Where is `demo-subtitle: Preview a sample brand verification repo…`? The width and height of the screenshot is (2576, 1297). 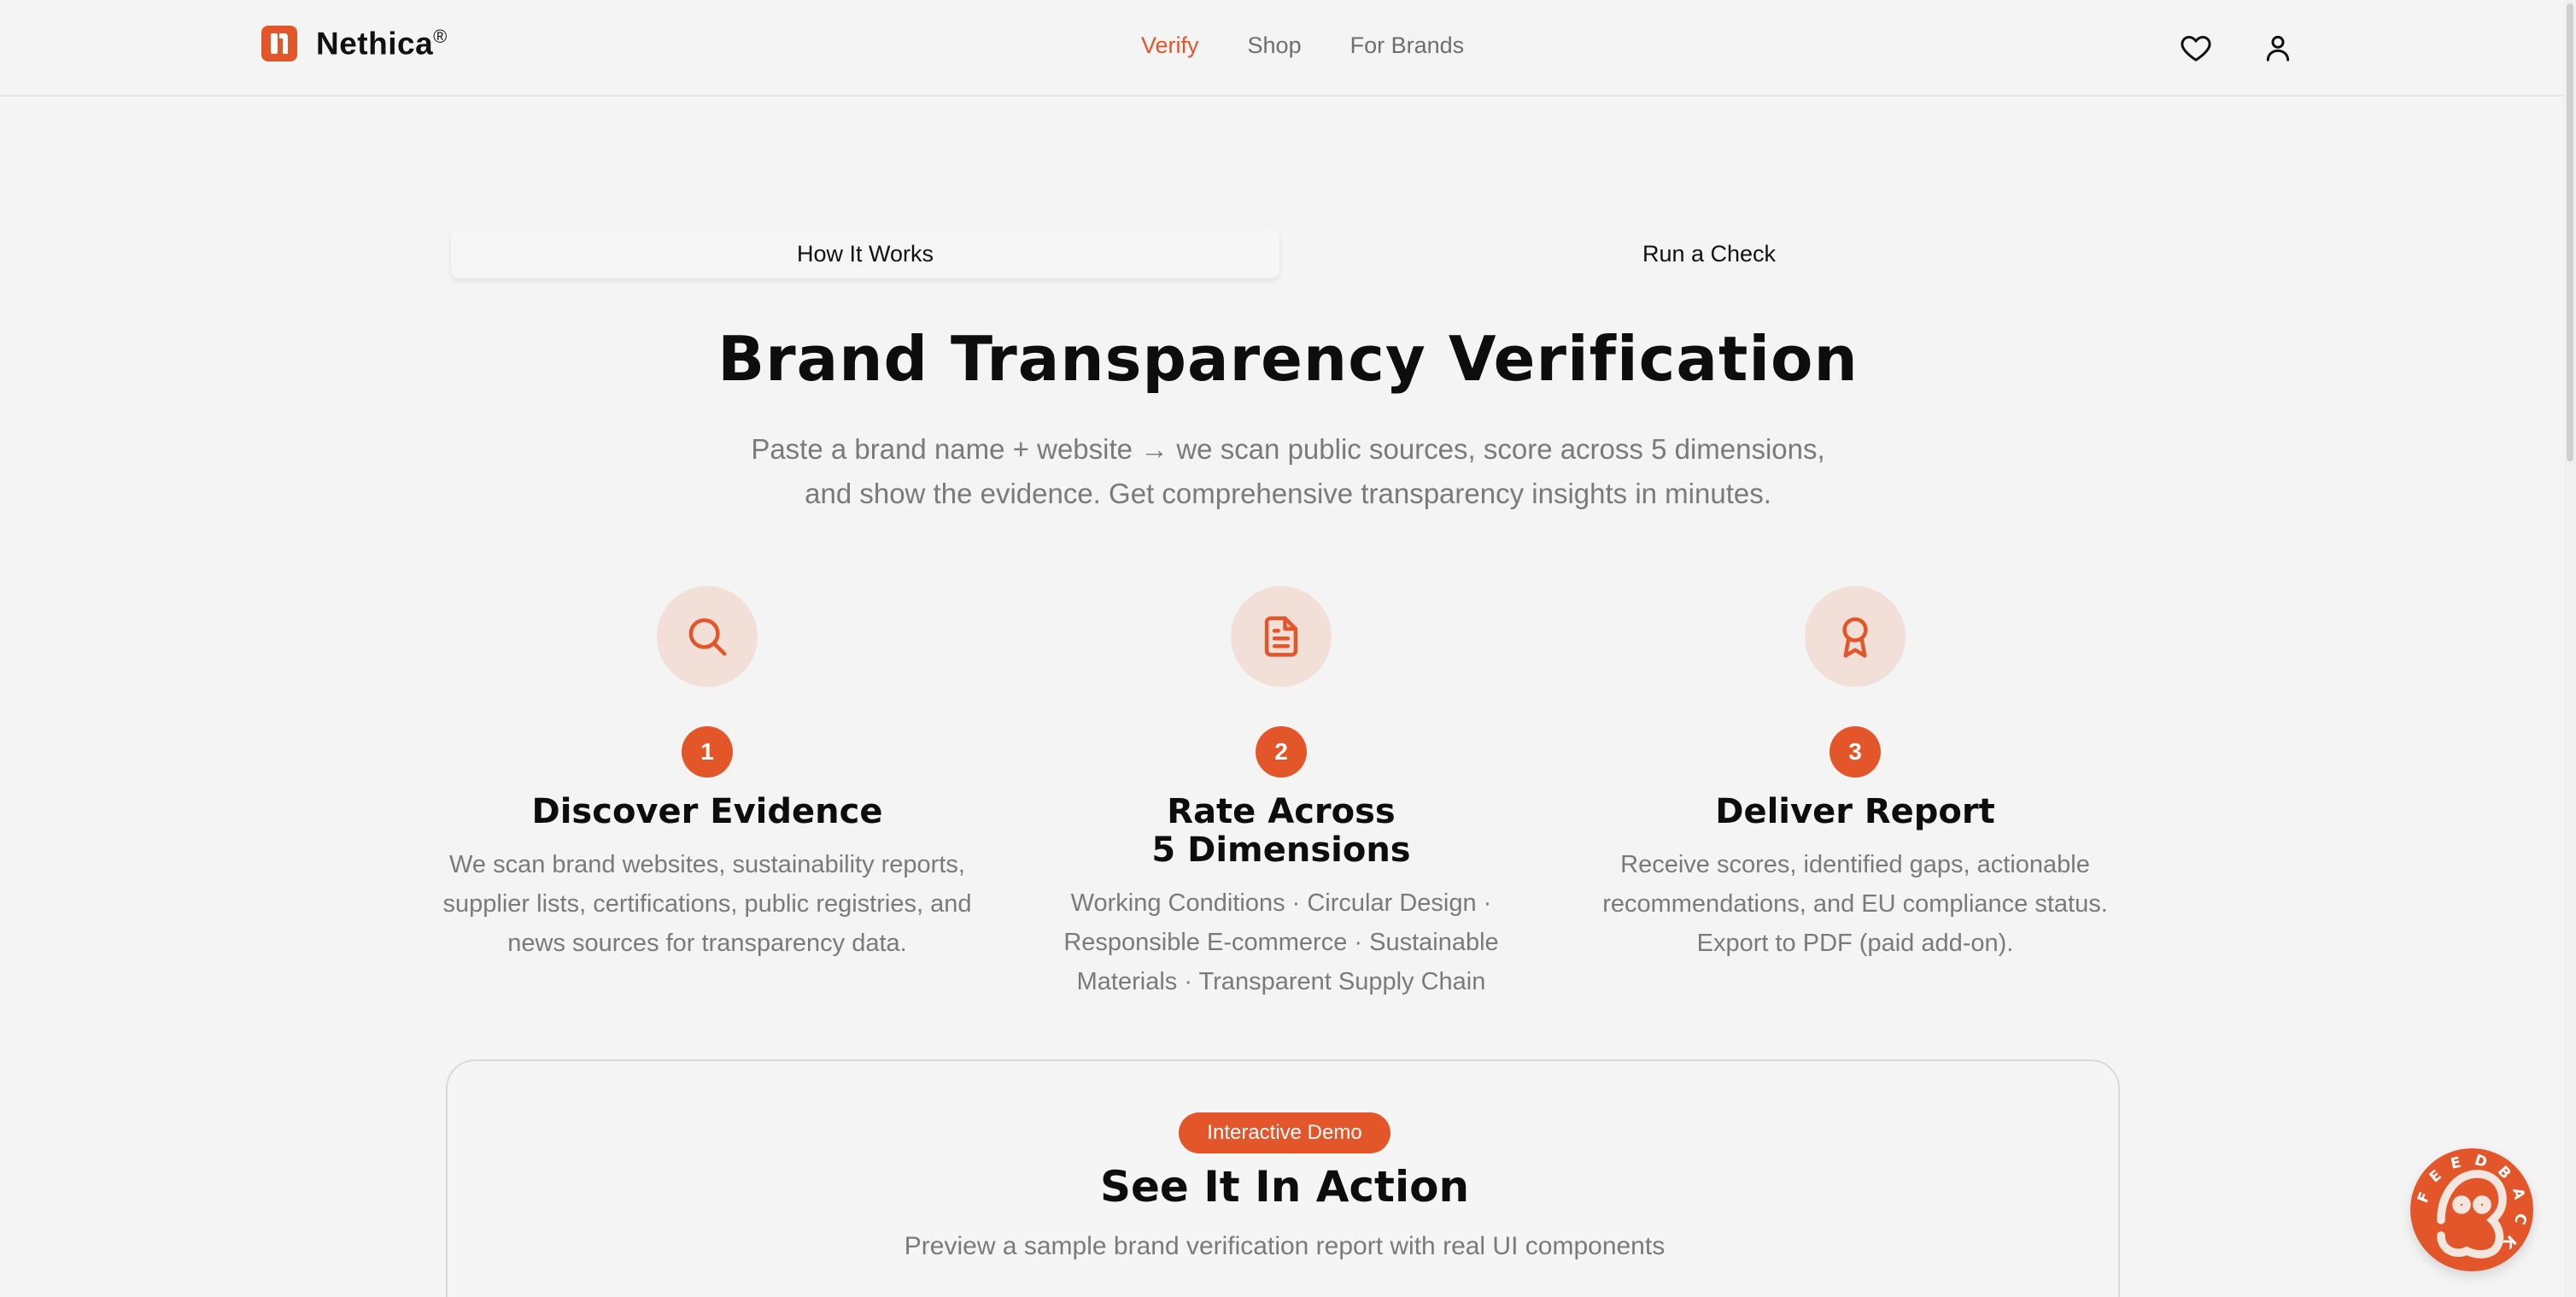 demo-subtitle: Preview a sample brand verification repo… is located at coordinates (1285, 1246).